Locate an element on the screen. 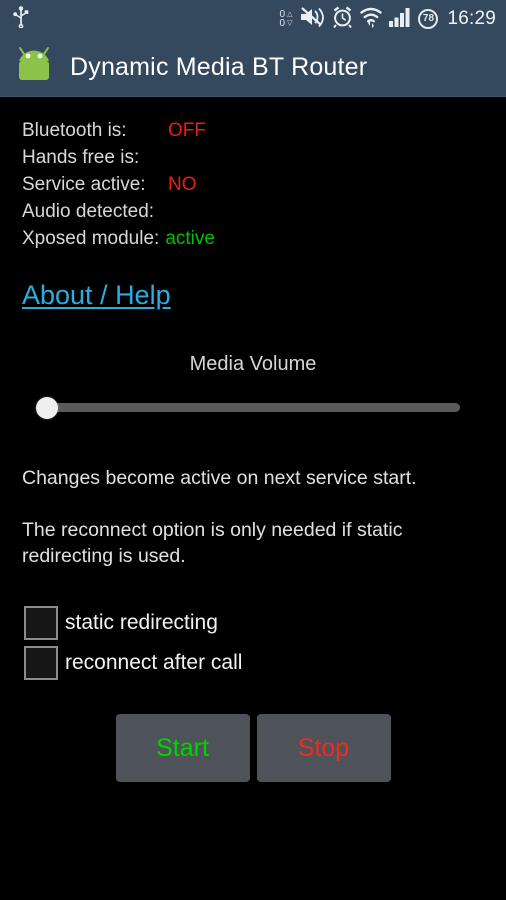  options-list: static redirecting reconnect after call is located at coordinates (253, 643).